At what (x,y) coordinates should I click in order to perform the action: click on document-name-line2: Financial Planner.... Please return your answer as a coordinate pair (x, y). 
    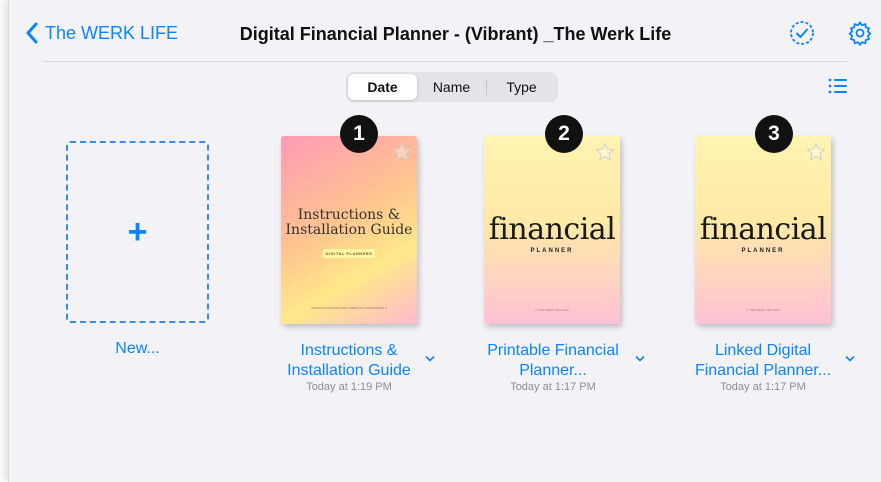
    Looking at the image, I should click on (763, 370).